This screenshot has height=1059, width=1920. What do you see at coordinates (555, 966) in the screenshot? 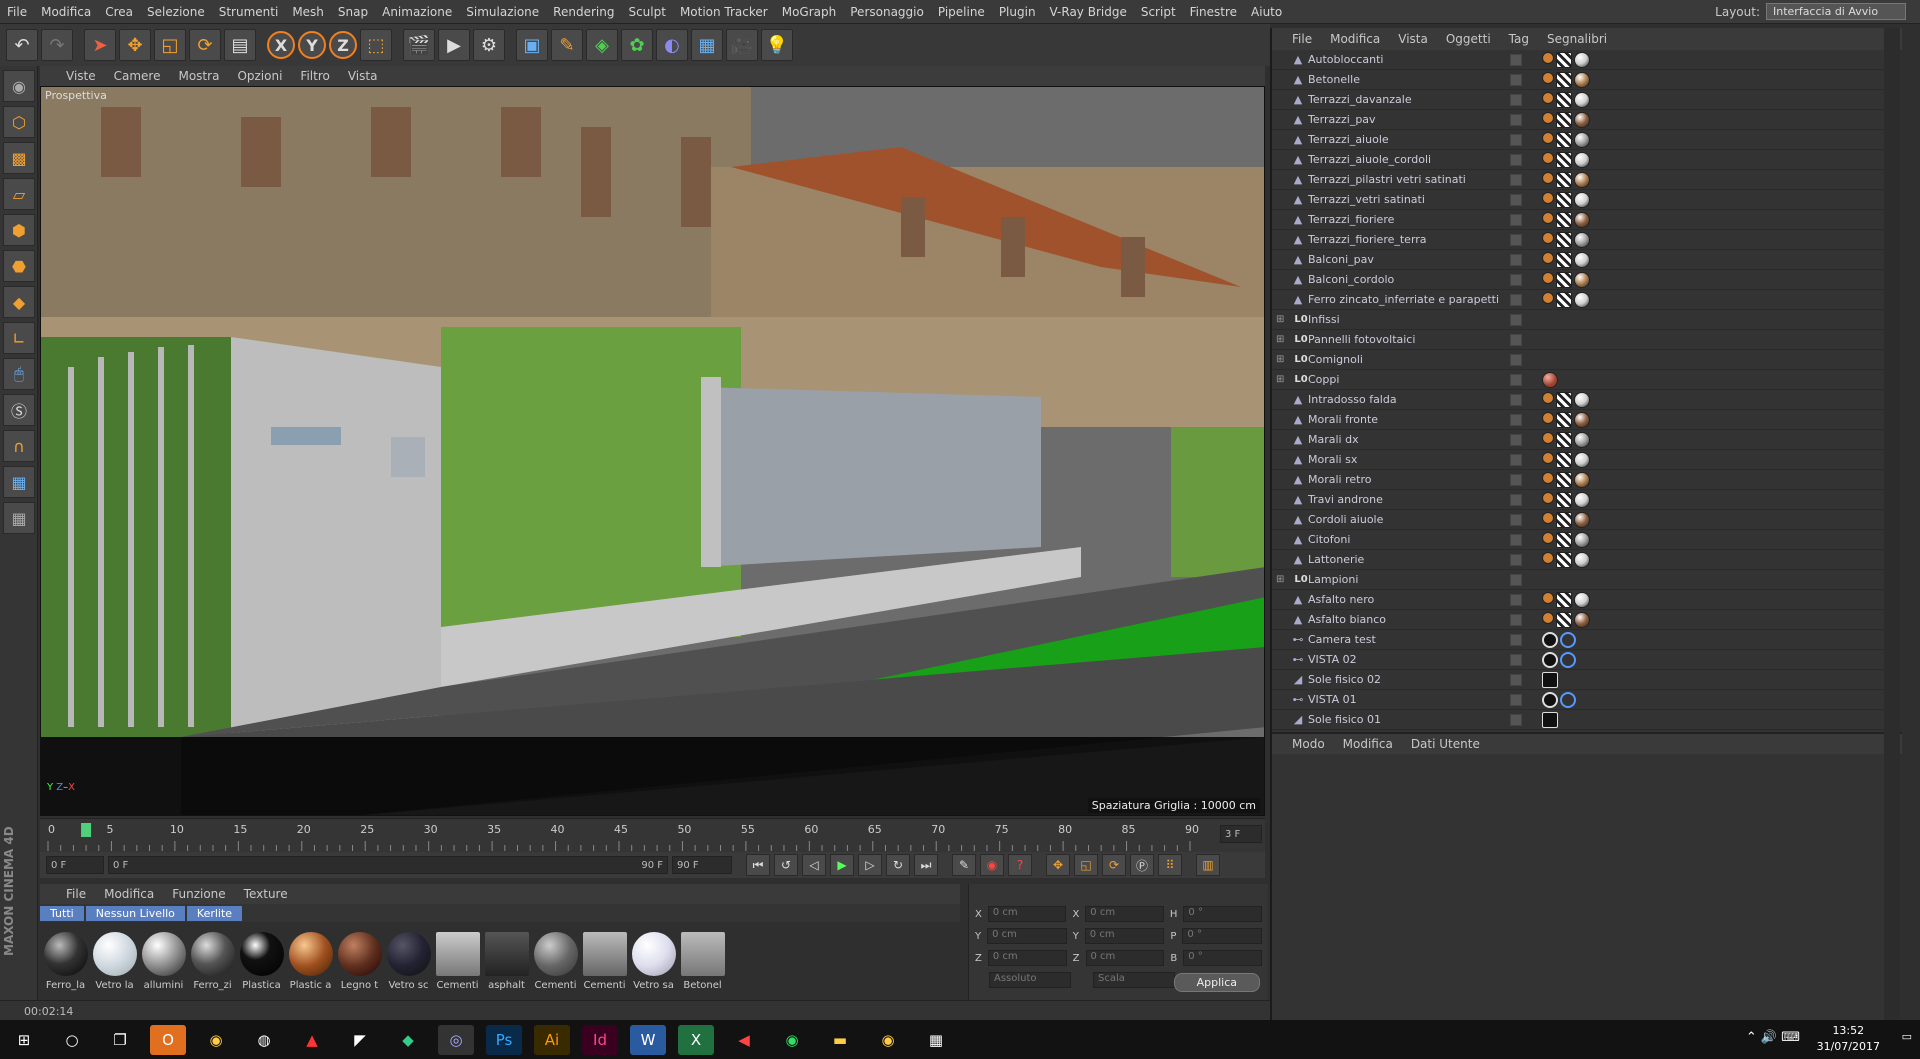
I see `material-item: Cementi` at bounding box center [555, 966].